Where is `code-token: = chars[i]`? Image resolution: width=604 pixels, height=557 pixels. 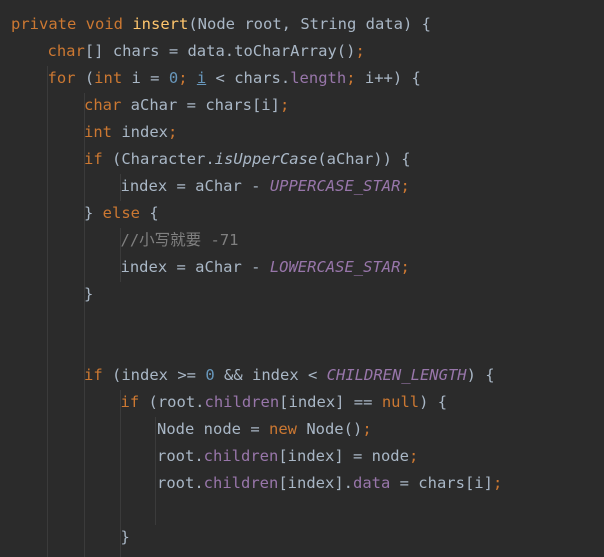 code-token: = chars[i] is located at coordinates (441, 483).